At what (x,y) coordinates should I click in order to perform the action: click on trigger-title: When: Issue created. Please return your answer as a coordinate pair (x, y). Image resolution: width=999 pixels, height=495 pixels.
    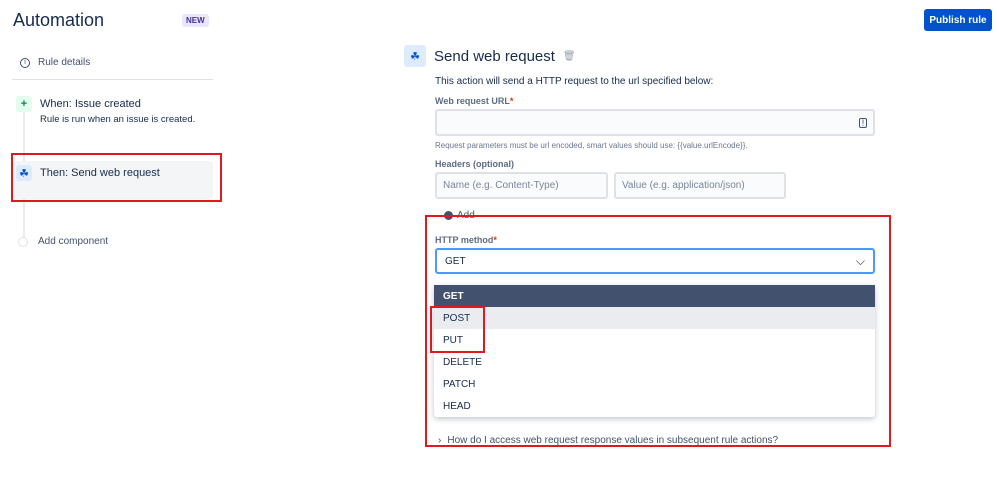
    Looking at the image, I should click on (90, 104).